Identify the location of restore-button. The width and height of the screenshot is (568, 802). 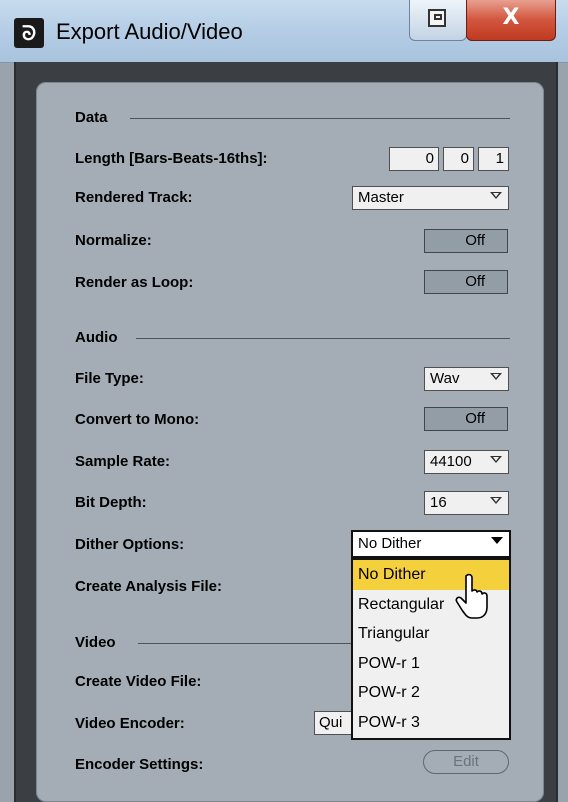
(438, 20).